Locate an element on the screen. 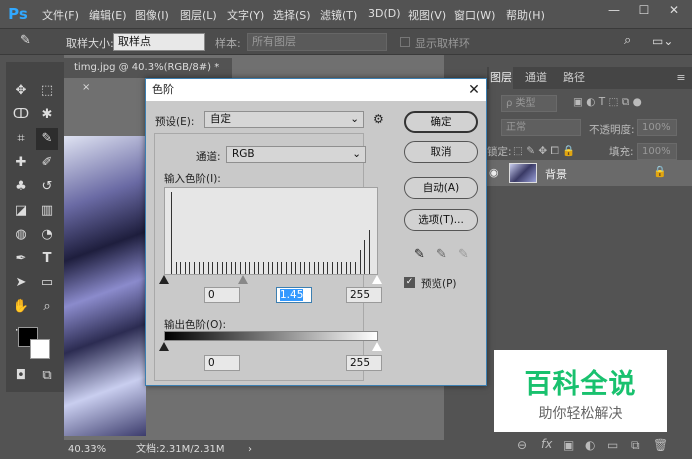 Image resolution: width=692 pixels, height=459 pixels. output-white-slider is located at coordinates (377, 346).